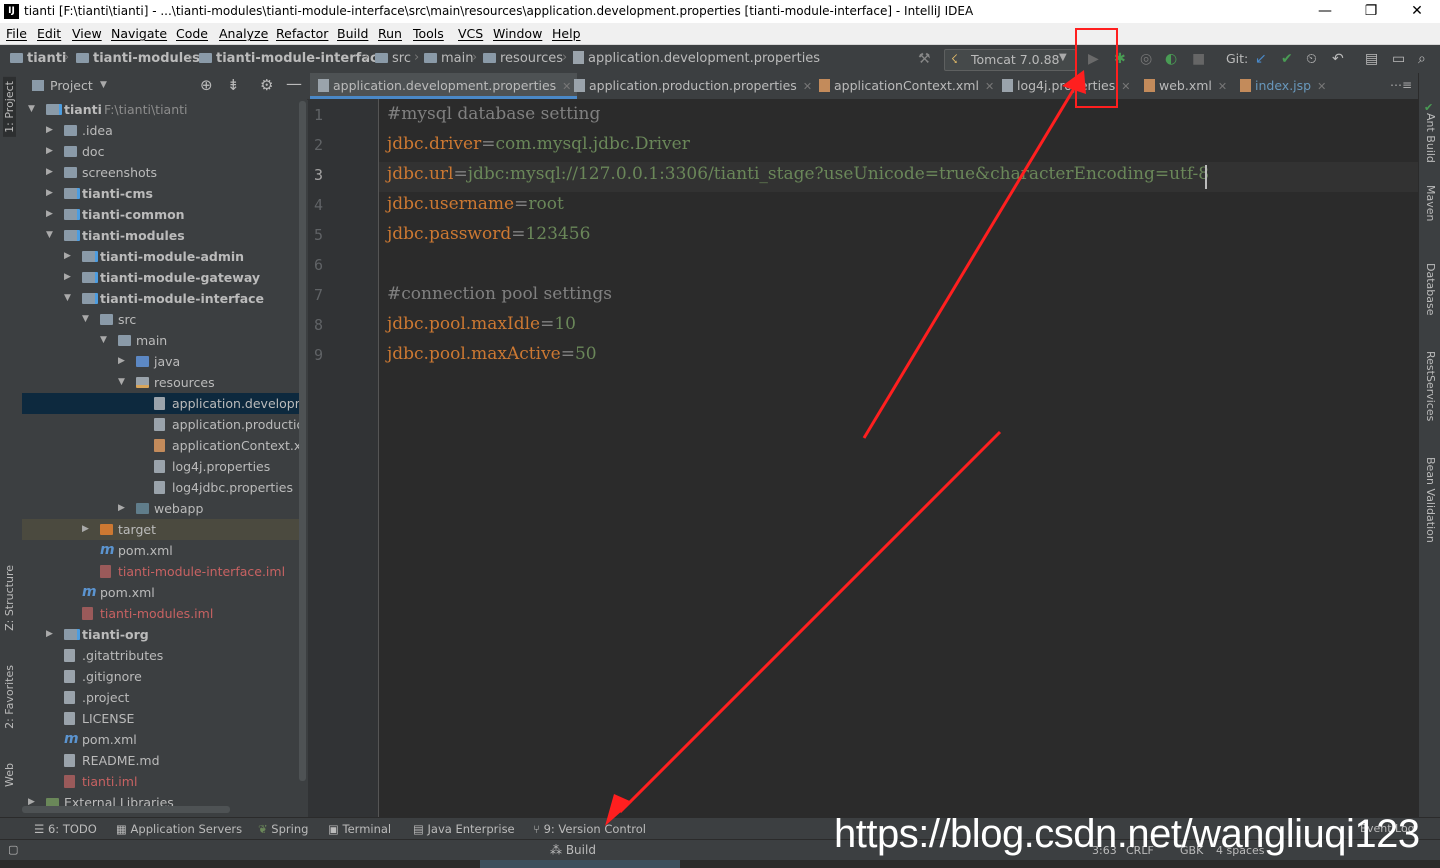 The height and width of the screenshot is (868, 1440). I want to click on annotation-arrow-head, so click(618, 810).